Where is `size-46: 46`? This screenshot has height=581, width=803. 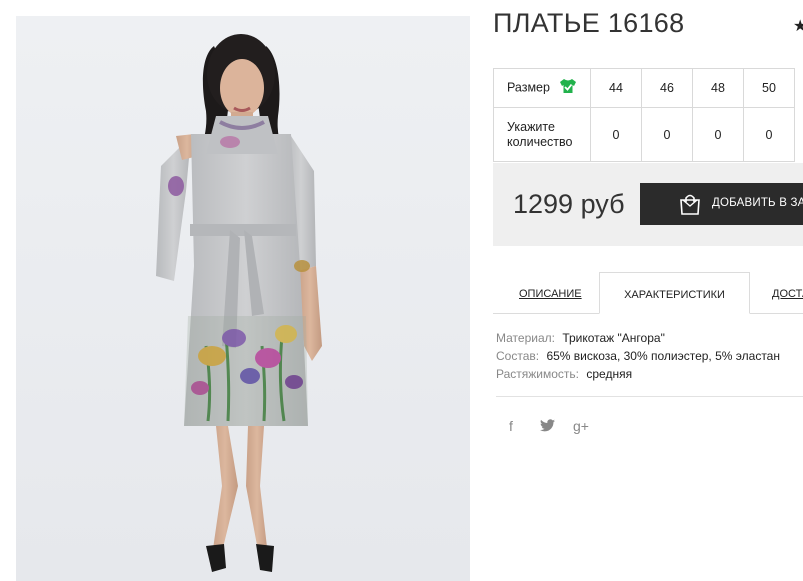 size-46: 46 is located at coordinates (667, 88).